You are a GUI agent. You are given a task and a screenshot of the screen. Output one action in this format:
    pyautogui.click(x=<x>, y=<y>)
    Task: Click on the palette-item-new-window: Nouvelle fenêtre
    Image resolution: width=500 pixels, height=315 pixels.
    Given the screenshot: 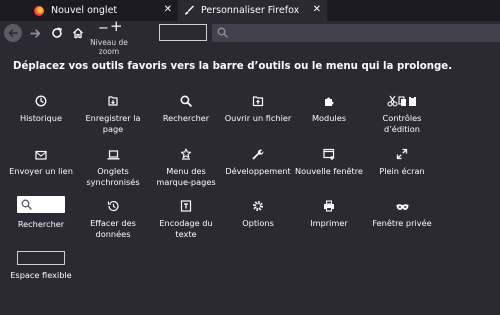 What is the action you would take?
    pyautogui.click(x=329, y=162)
    